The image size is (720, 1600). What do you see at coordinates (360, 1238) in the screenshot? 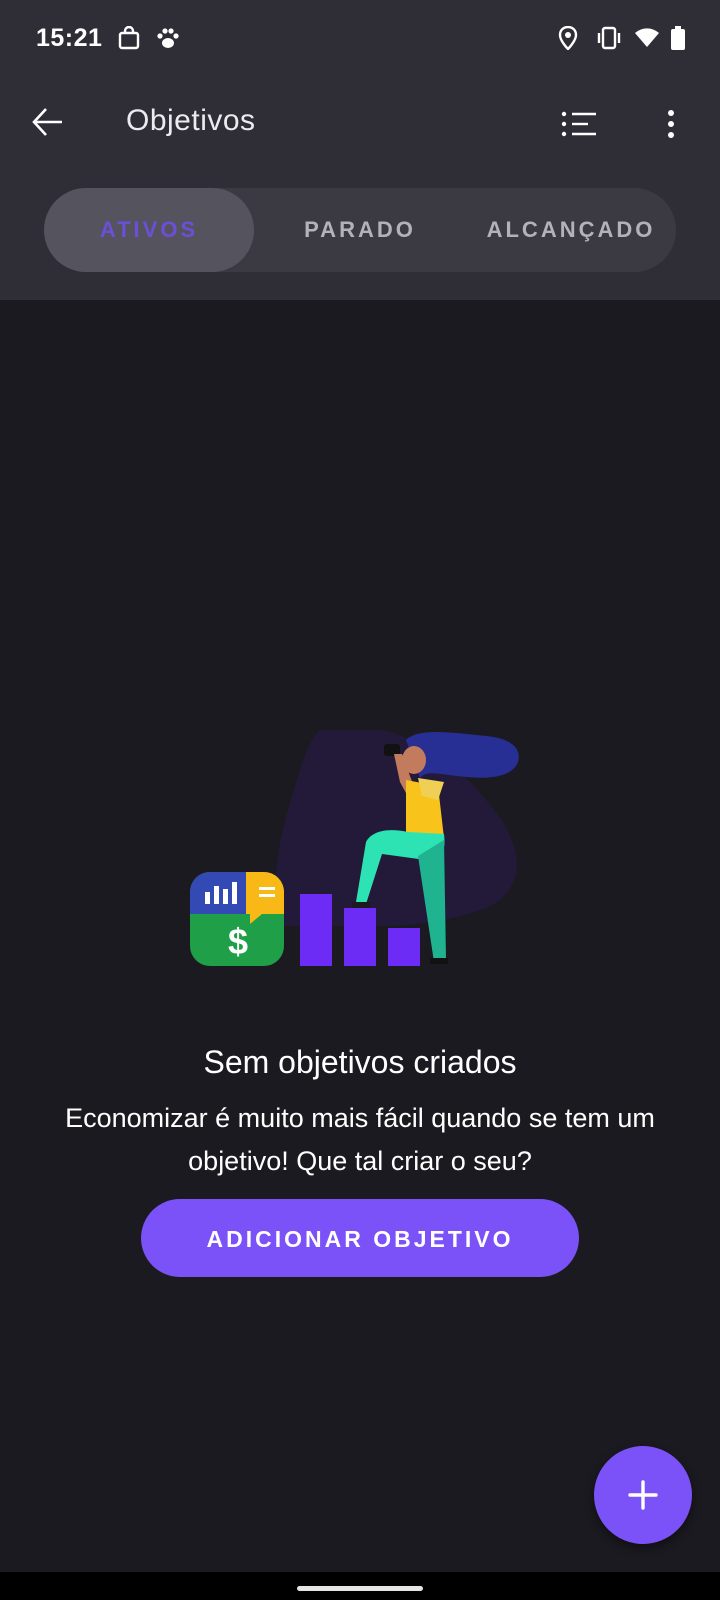
I see `add-goal-button: ADICIONAR OBJETIVO` at bounding box center [360, 1238].